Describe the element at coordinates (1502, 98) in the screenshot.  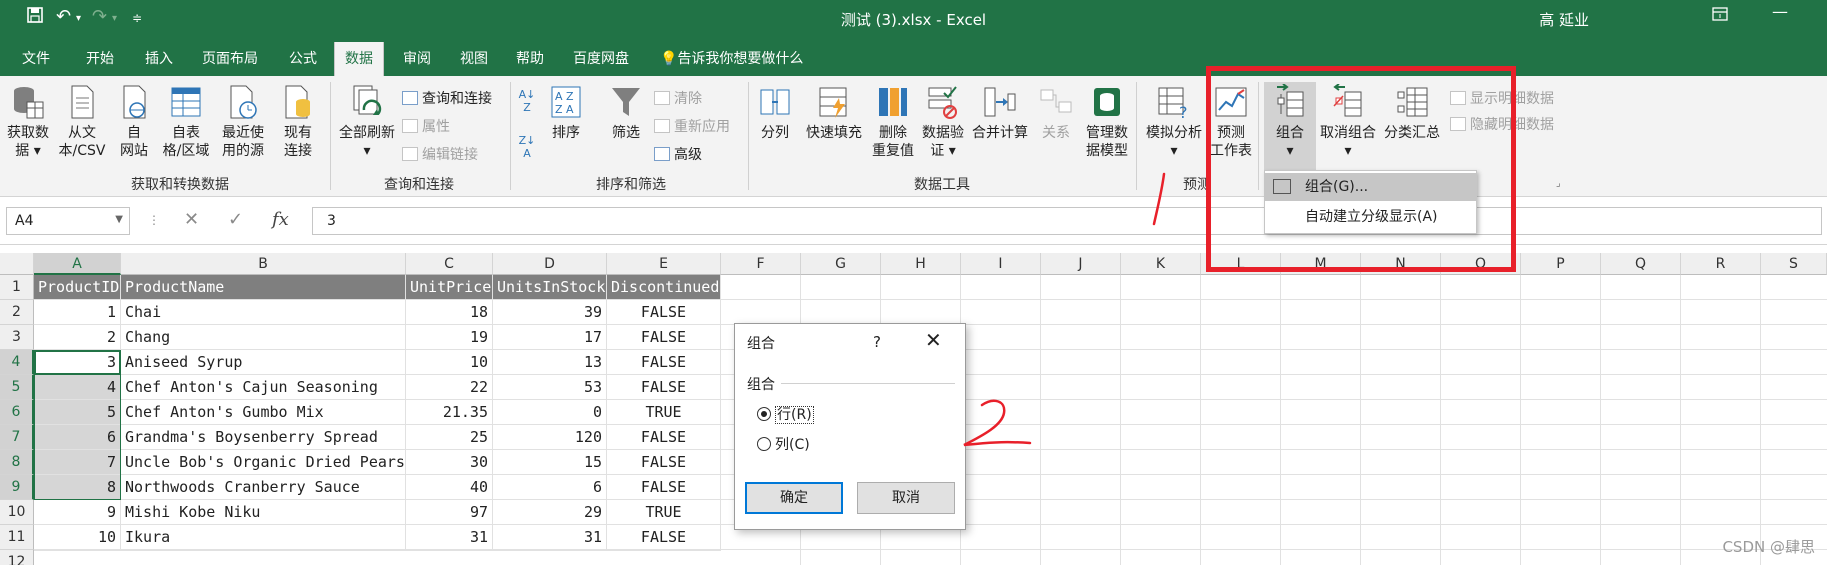
I see `show-detail-button: 显示明细数据` at that location.